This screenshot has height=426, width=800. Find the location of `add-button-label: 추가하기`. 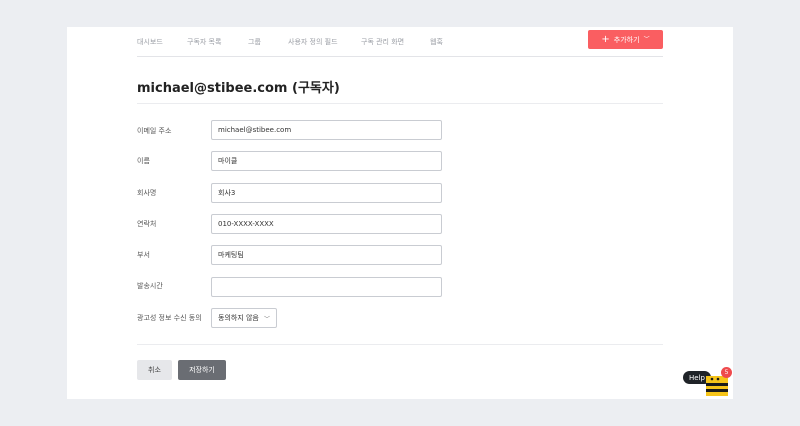

add-button-label: 추가하기 is located at coordinates (626, 39).